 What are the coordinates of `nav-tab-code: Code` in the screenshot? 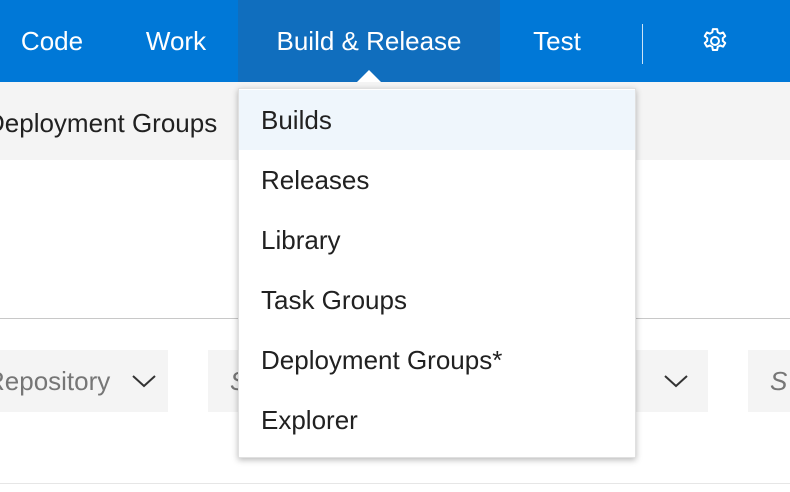 It's located at (52, 41).